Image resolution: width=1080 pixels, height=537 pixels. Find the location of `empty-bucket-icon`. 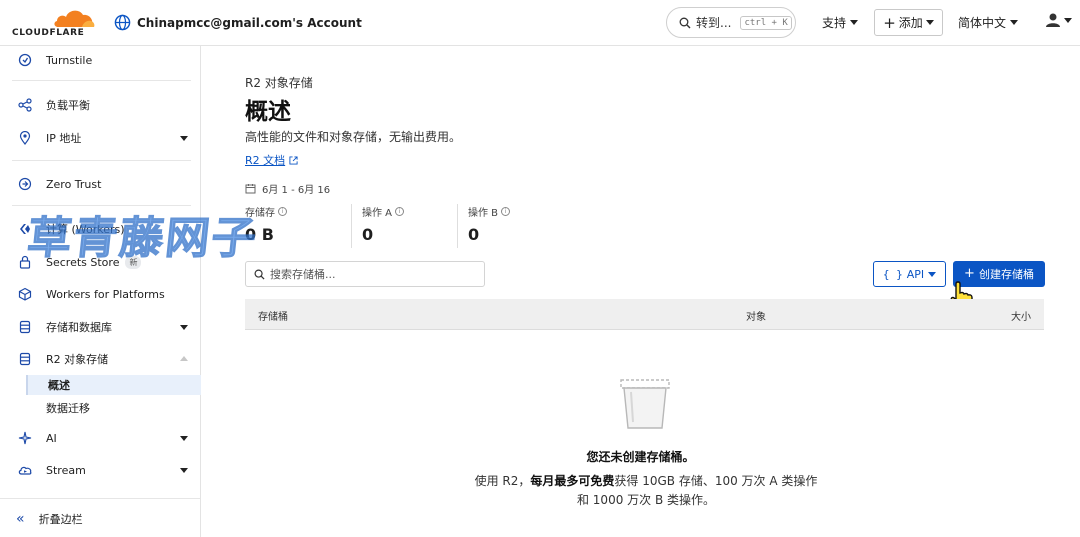

empty-bucket-icon is located at coordinates (645, 404).